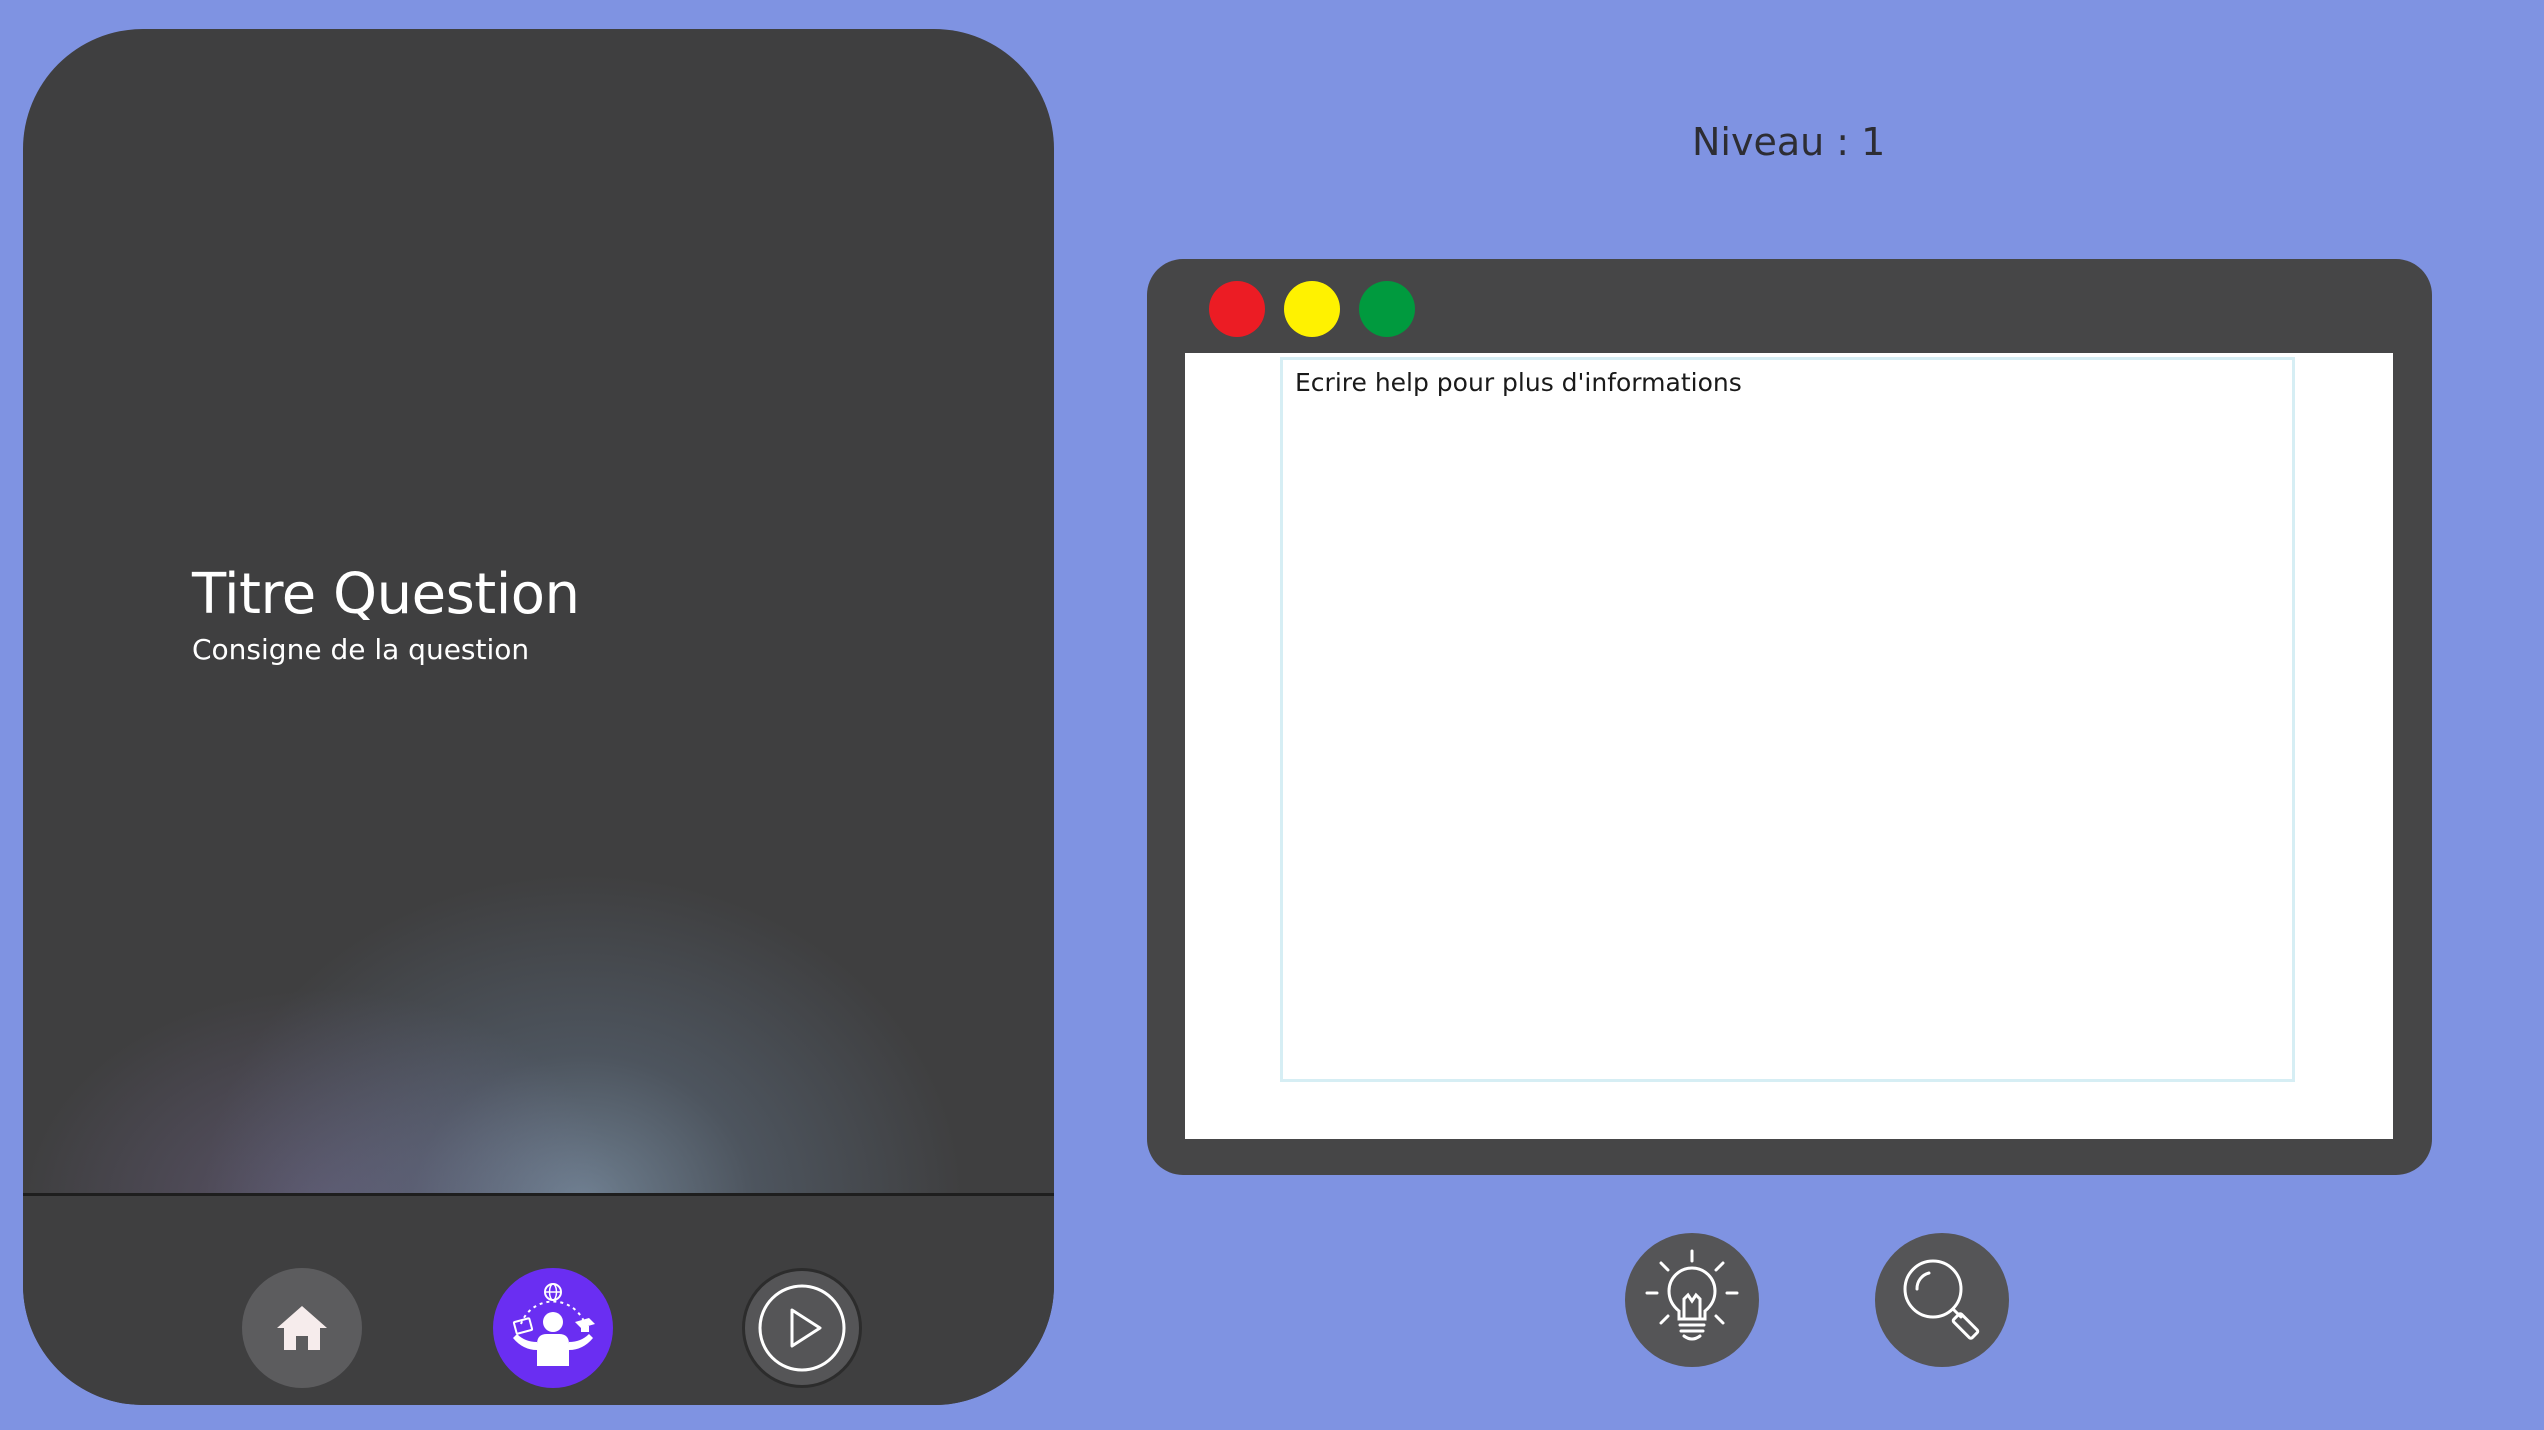 The height and width of the screenshot is (1430, 2544). Describe the element at coordinates (553, 1324) in the screenshot. I see `learner-icon` at that location.